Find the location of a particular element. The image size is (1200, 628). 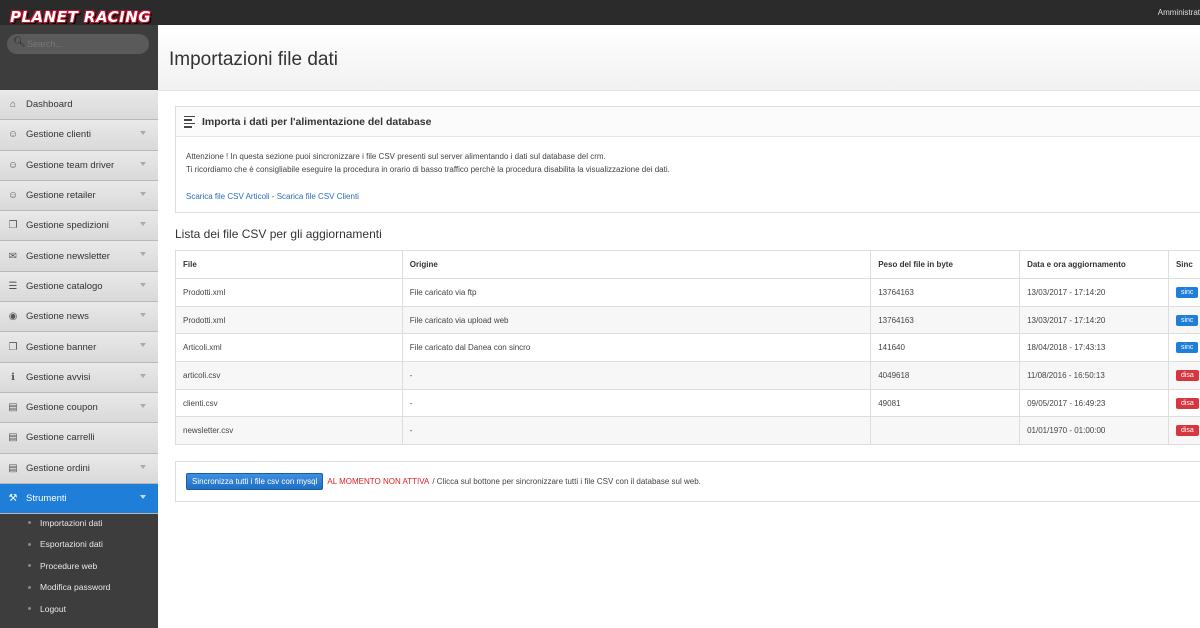

cell-size: 49081 is located at coordinates (945, 403).